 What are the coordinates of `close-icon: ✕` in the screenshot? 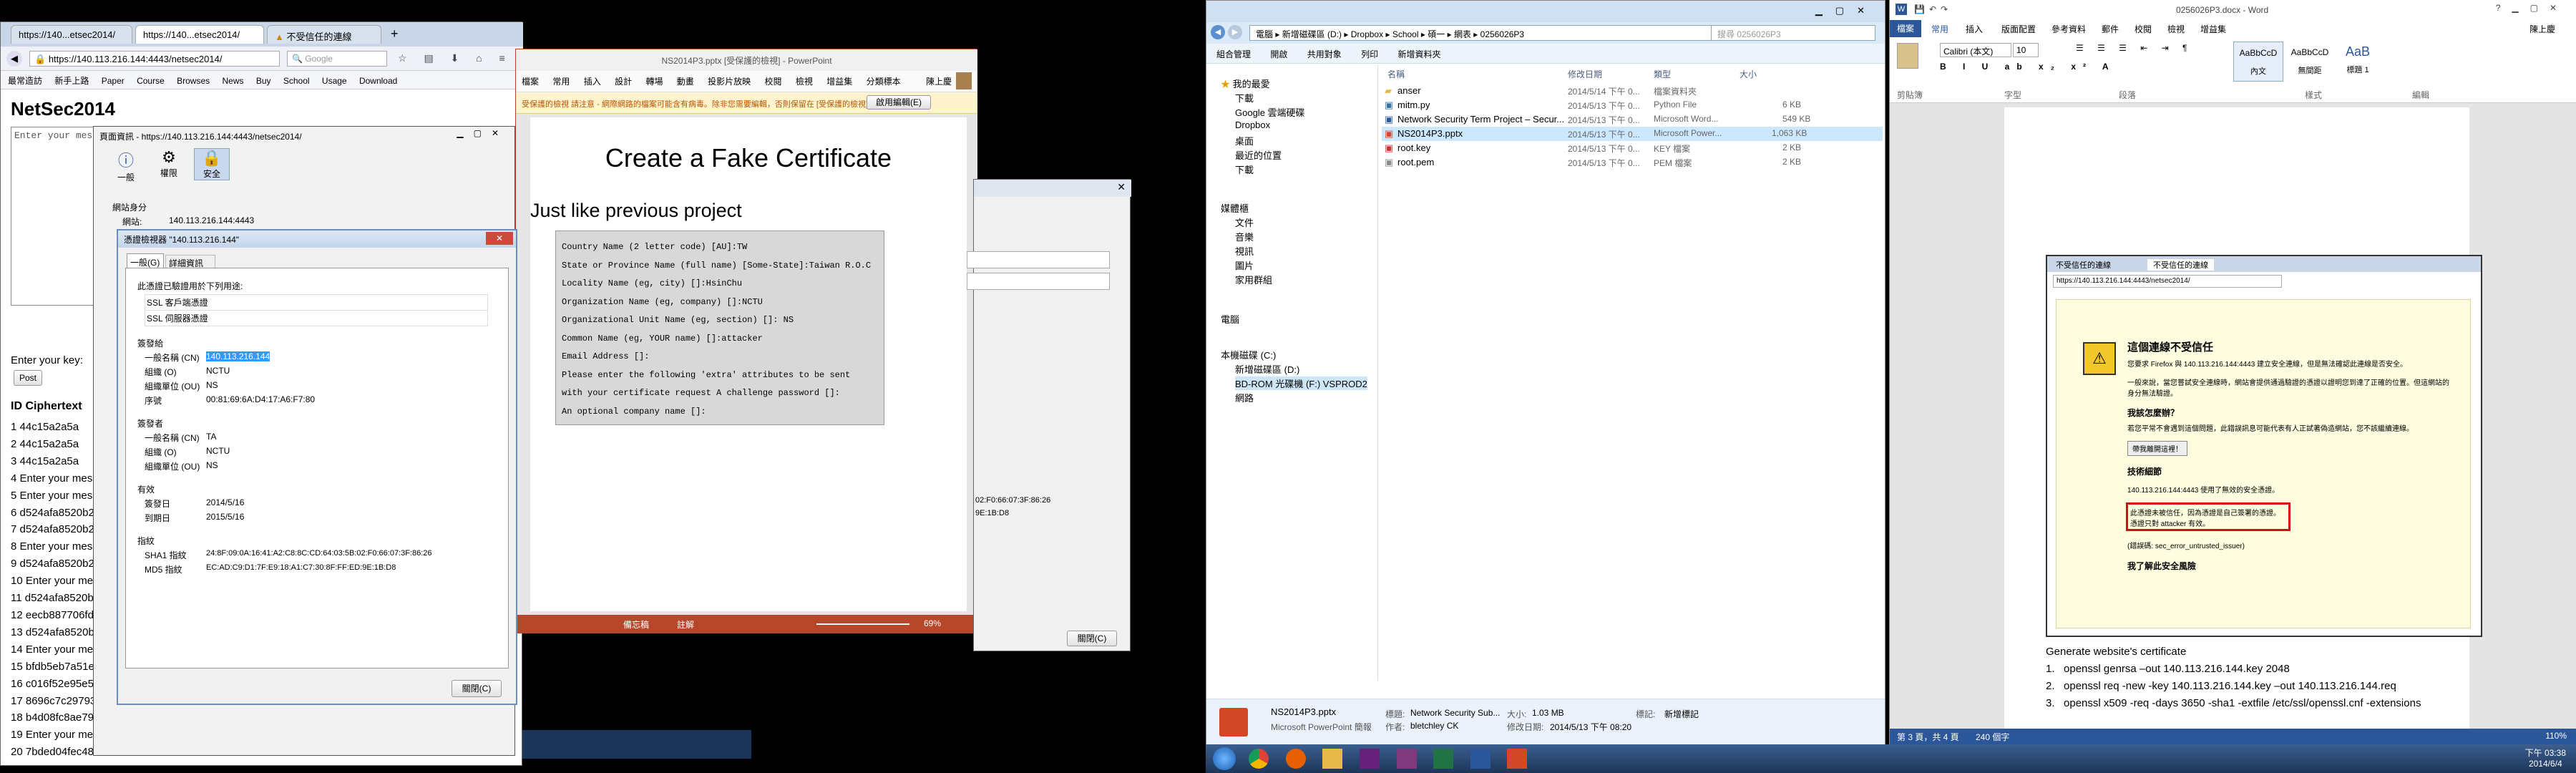 It's located at (1121, 187).